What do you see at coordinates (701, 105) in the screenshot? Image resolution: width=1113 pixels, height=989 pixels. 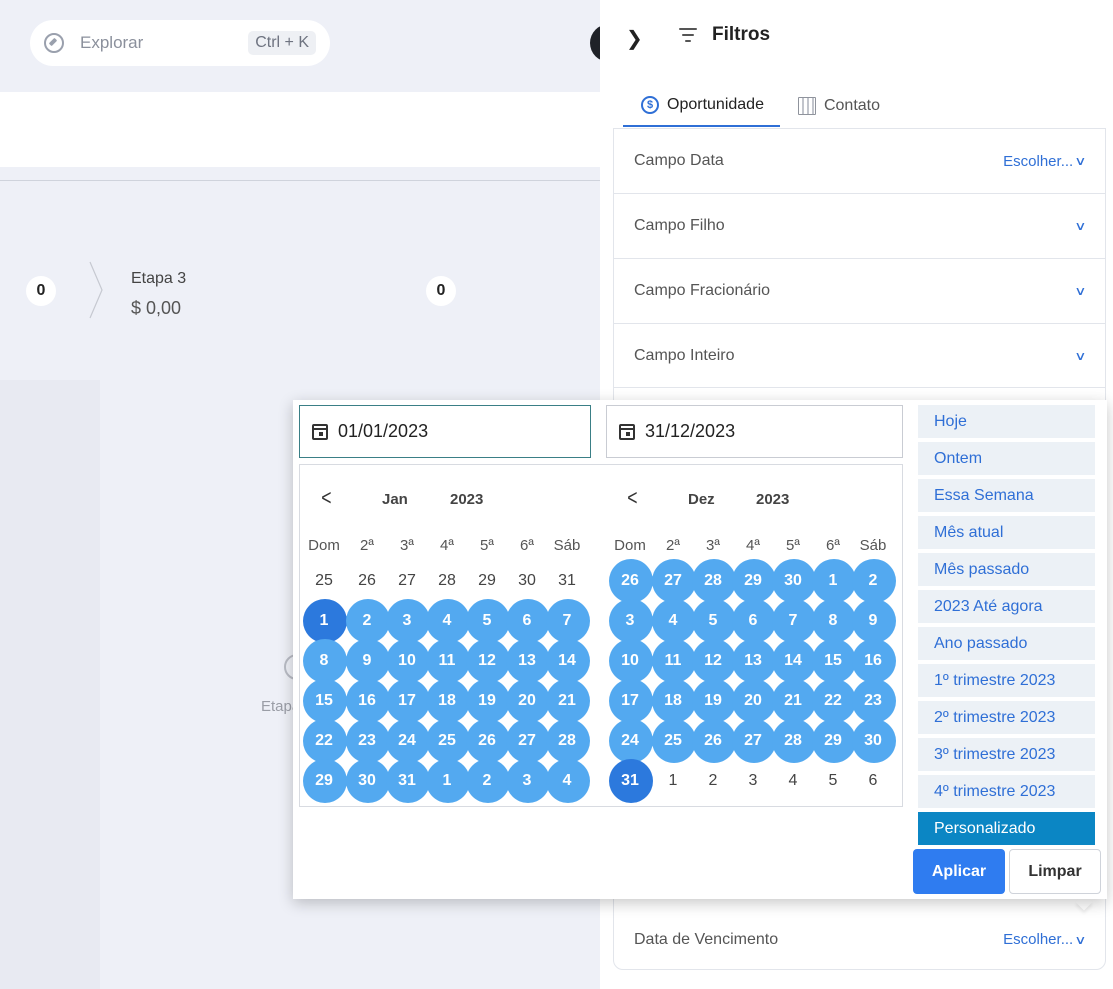 I see `tab-oportunidade: $ Oportunidade` at bounding box center [701, 105].